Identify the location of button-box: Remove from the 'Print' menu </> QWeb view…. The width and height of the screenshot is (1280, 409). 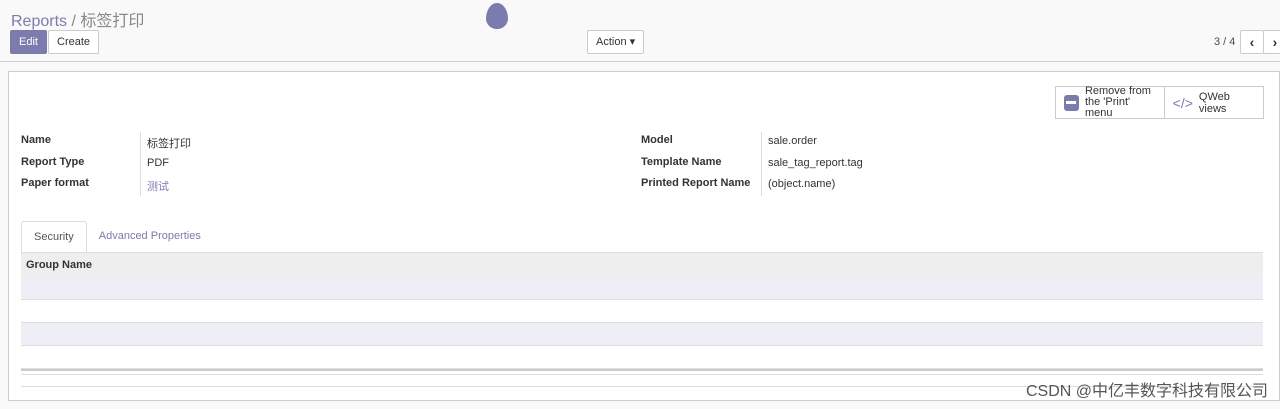
(1159, 102).